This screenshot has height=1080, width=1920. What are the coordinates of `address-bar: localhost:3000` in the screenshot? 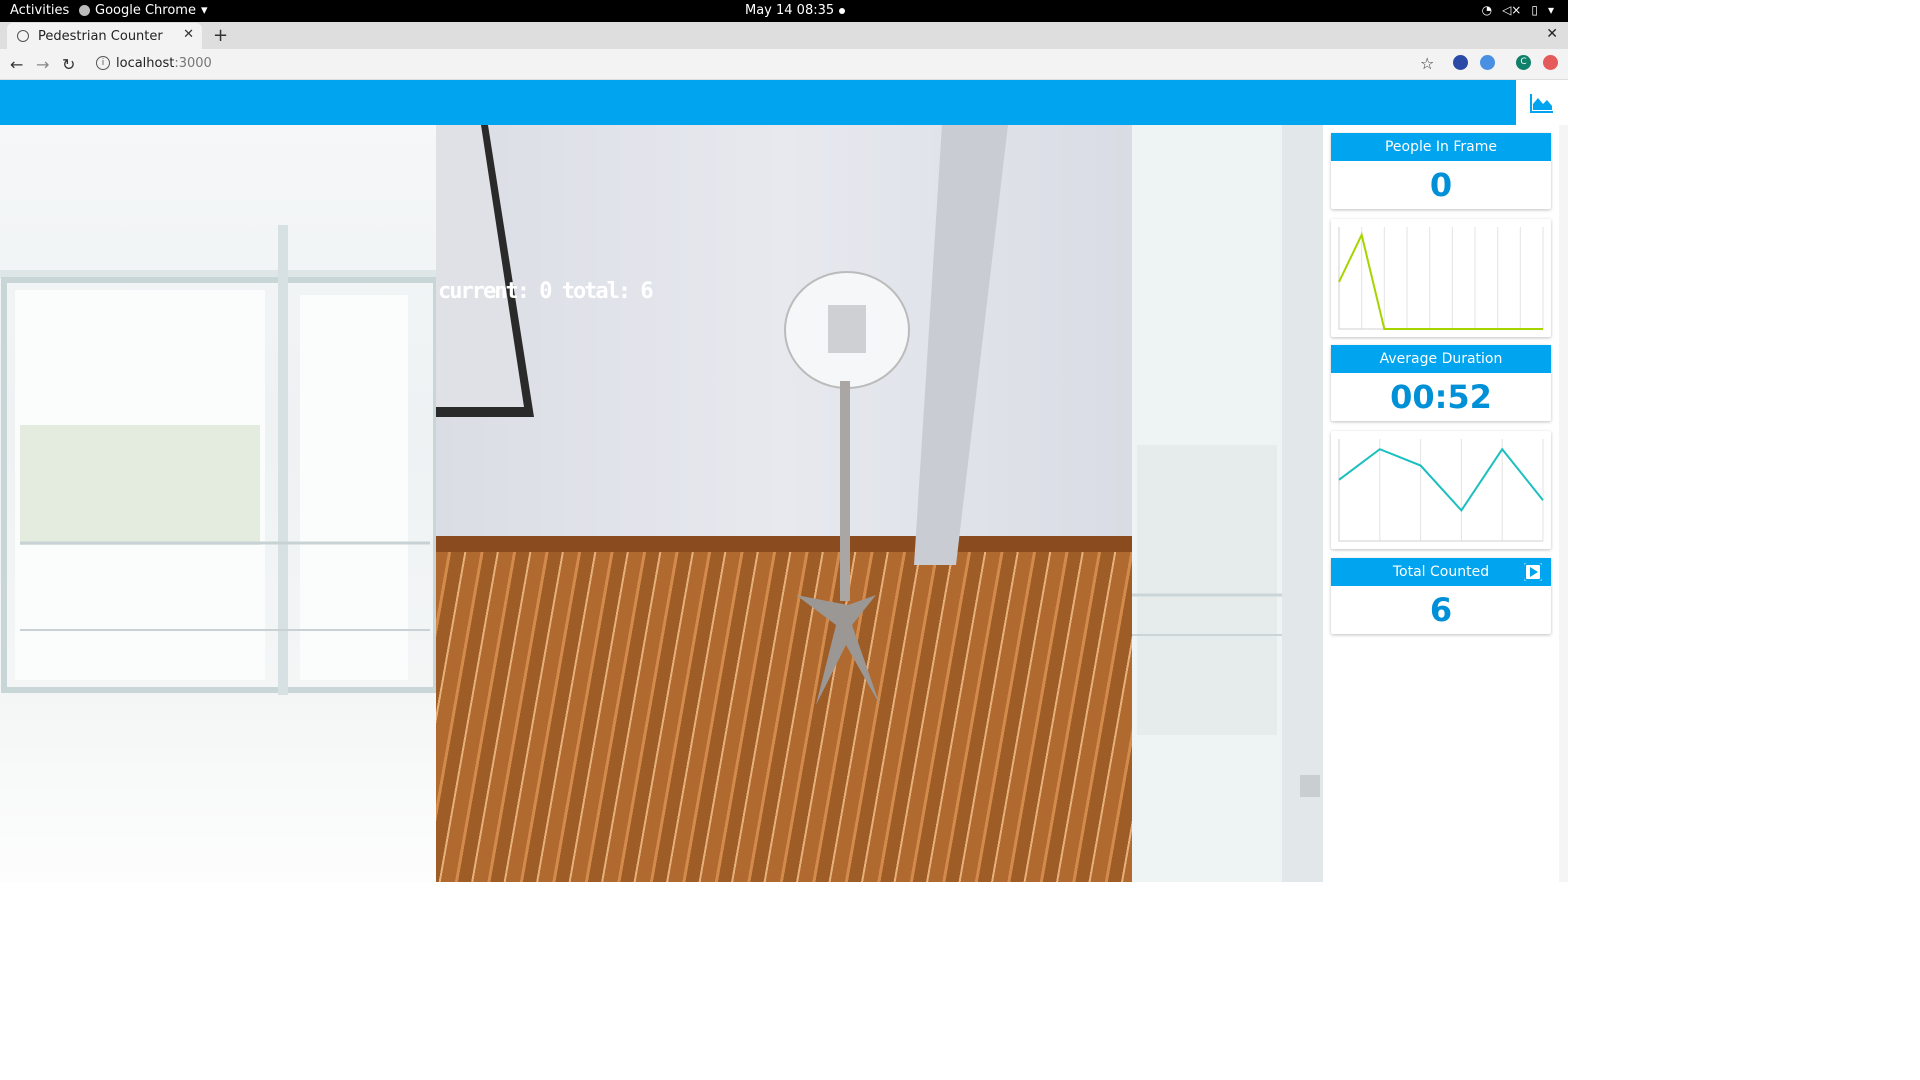 It's located at (164, 63).